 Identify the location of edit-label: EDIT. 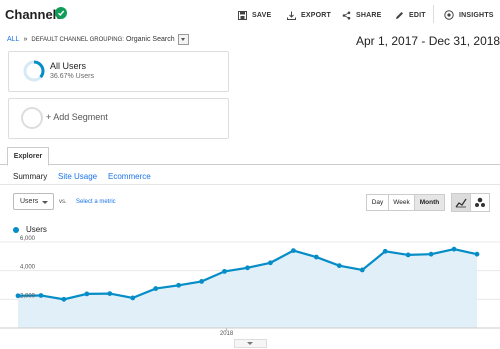
(417, 15).